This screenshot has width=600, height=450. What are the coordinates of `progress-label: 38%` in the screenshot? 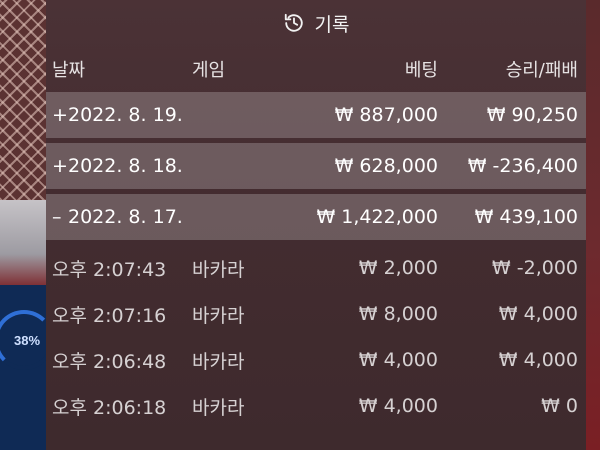 It's located at (27, 340).